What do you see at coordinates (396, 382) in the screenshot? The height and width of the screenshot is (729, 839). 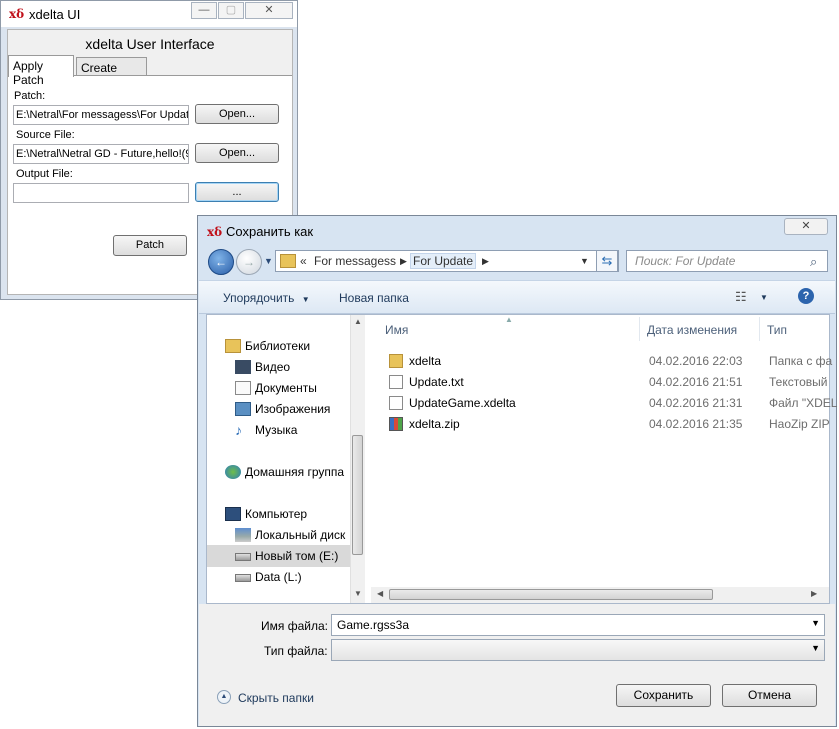 I see `text-file-icon` at bounding box center [396, 382].